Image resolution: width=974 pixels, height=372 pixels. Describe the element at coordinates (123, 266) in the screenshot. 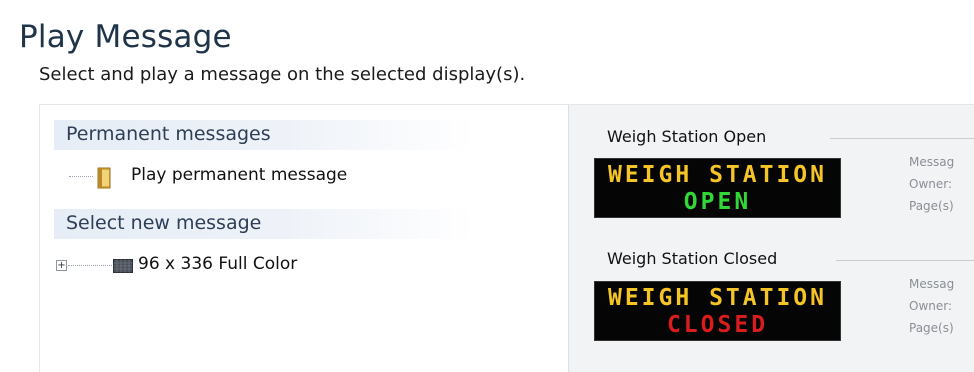

I see `sign-display-icon` at that location.